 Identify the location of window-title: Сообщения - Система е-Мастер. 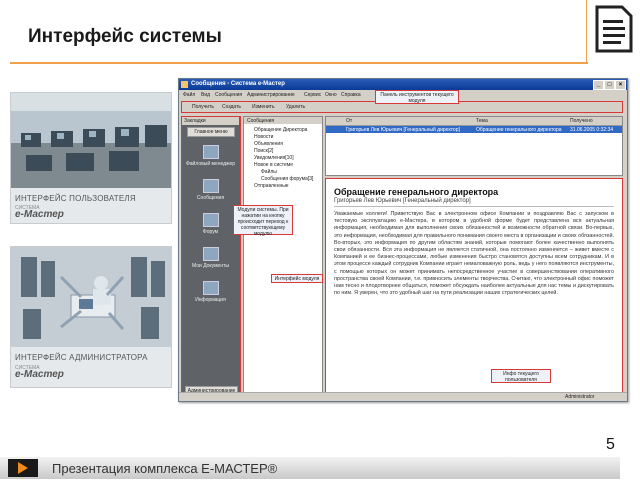
(238, 84).